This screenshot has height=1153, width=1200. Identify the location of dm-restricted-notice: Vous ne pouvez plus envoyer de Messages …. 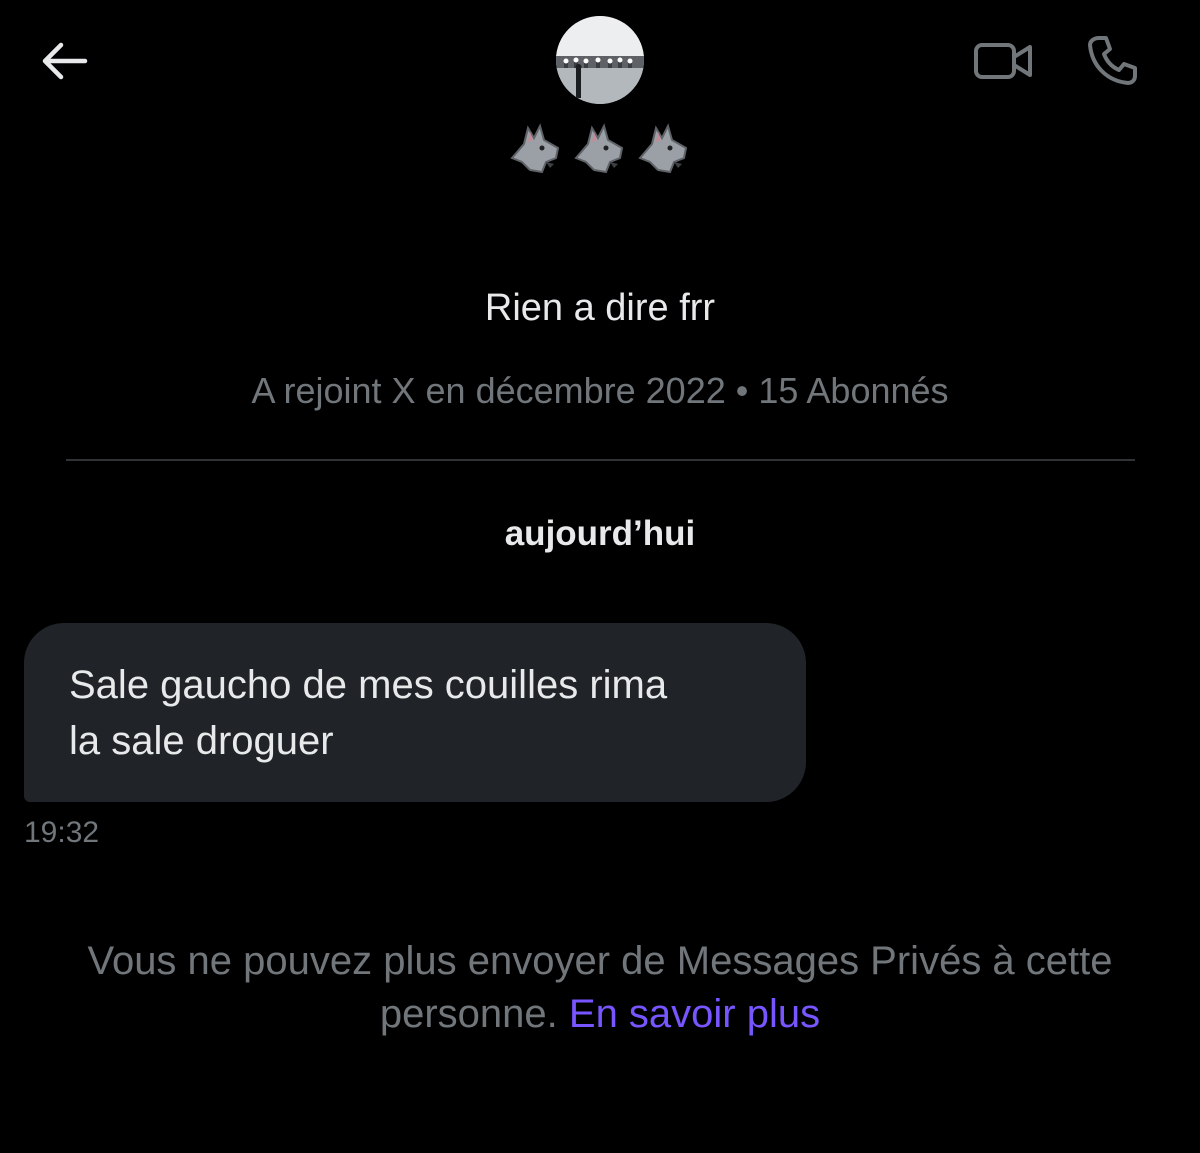
(600, 988).